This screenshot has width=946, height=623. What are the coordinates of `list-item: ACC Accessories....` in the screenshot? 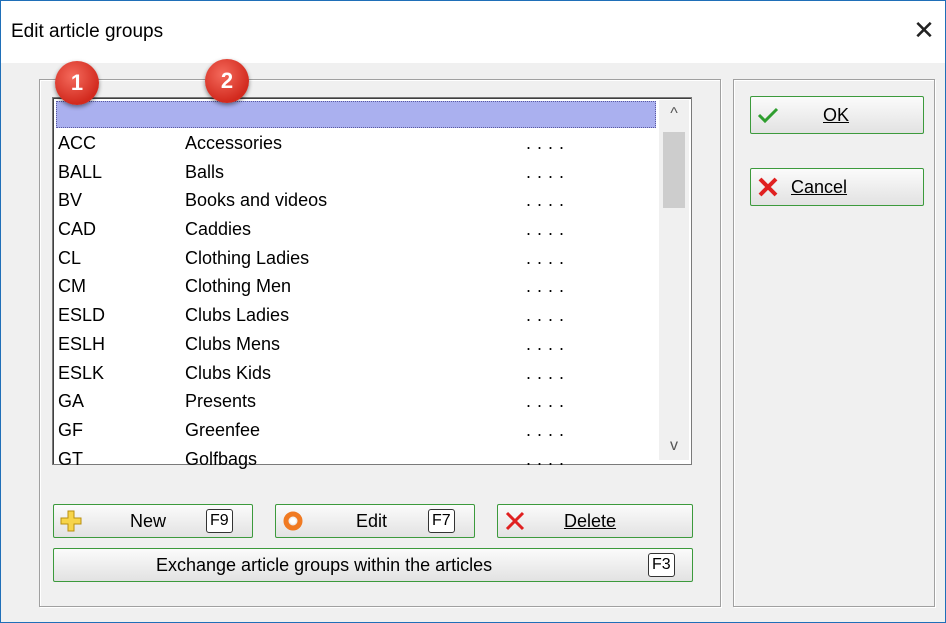 It's located at (356, 146).